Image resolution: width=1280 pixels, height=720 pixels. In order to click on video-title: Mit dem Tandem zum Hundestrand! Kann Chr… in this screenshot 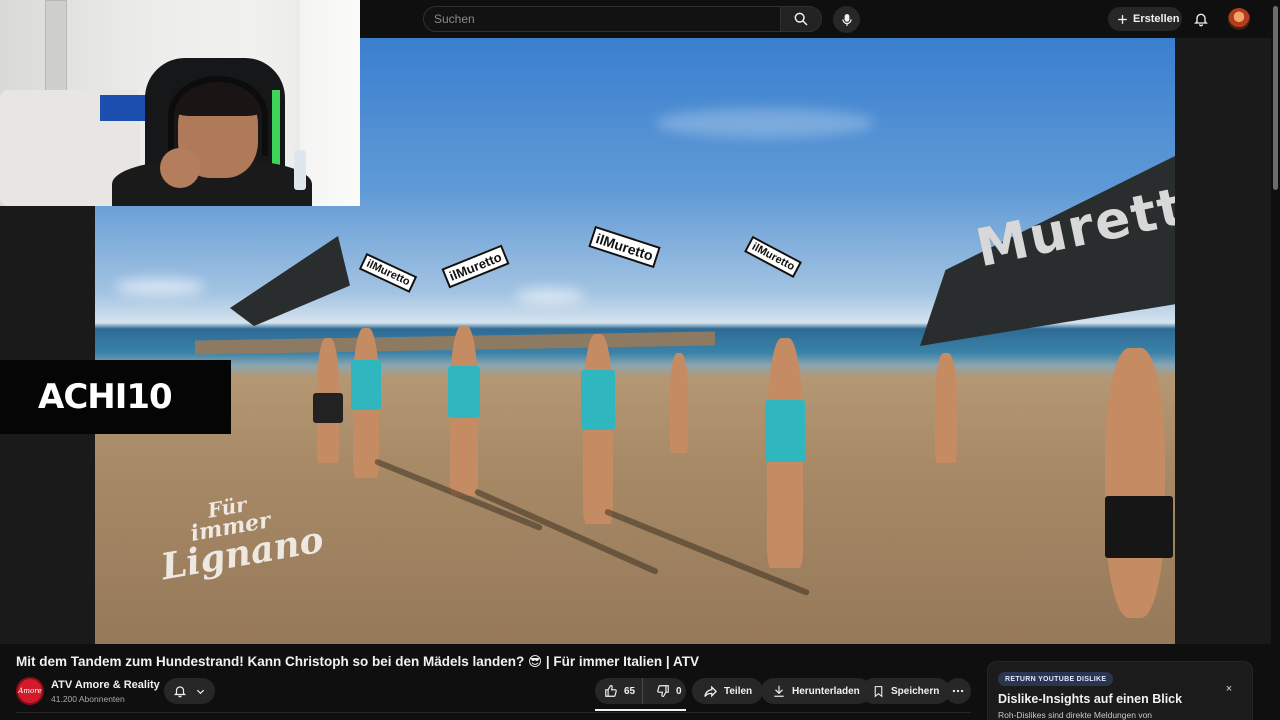, I will do `click(357, 661)`.